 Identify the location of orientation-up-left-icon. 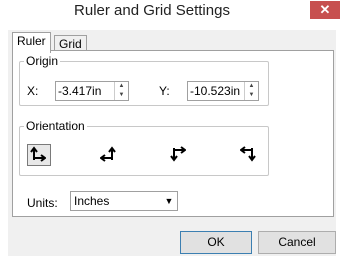
(108, 154).